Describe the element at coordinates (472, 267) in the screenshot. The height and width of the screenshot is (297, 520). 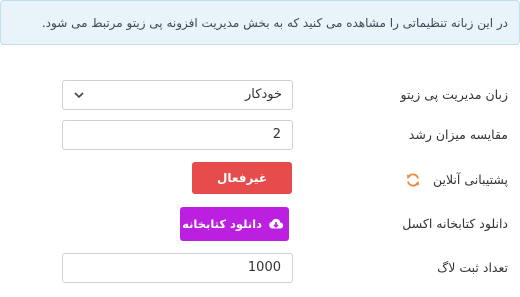
I see `log-count-label: تعداد ثبت لاگ` at that location.